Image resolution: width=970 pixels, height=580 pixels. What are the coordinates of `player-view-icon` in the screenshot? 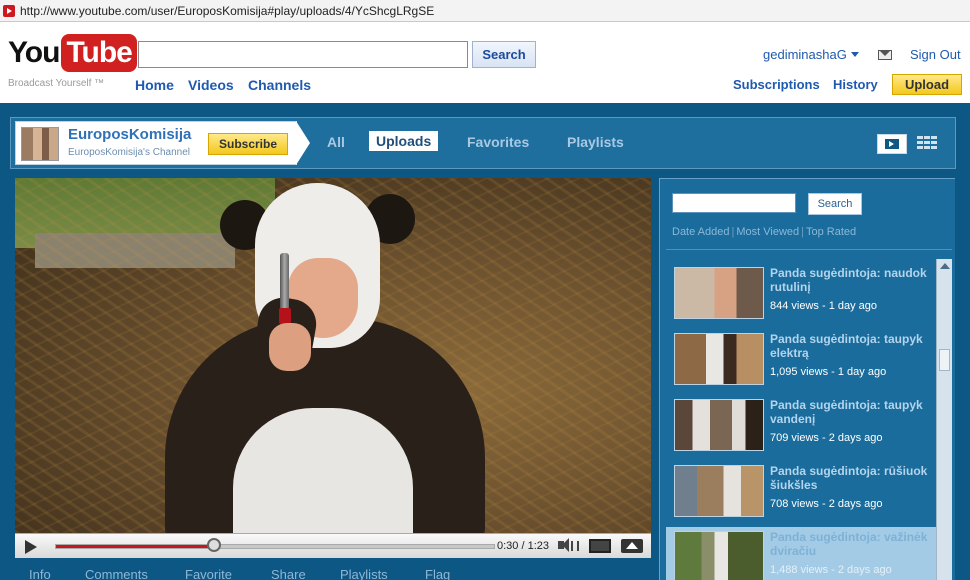 It's located at (892, 144).